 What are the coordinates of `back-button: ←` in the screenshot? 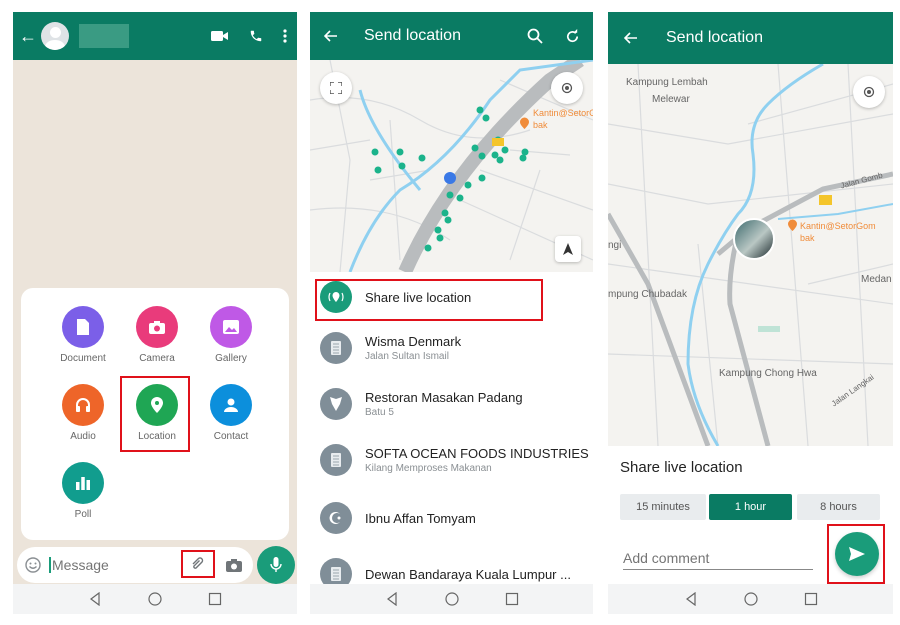 It's located at (28, 36).